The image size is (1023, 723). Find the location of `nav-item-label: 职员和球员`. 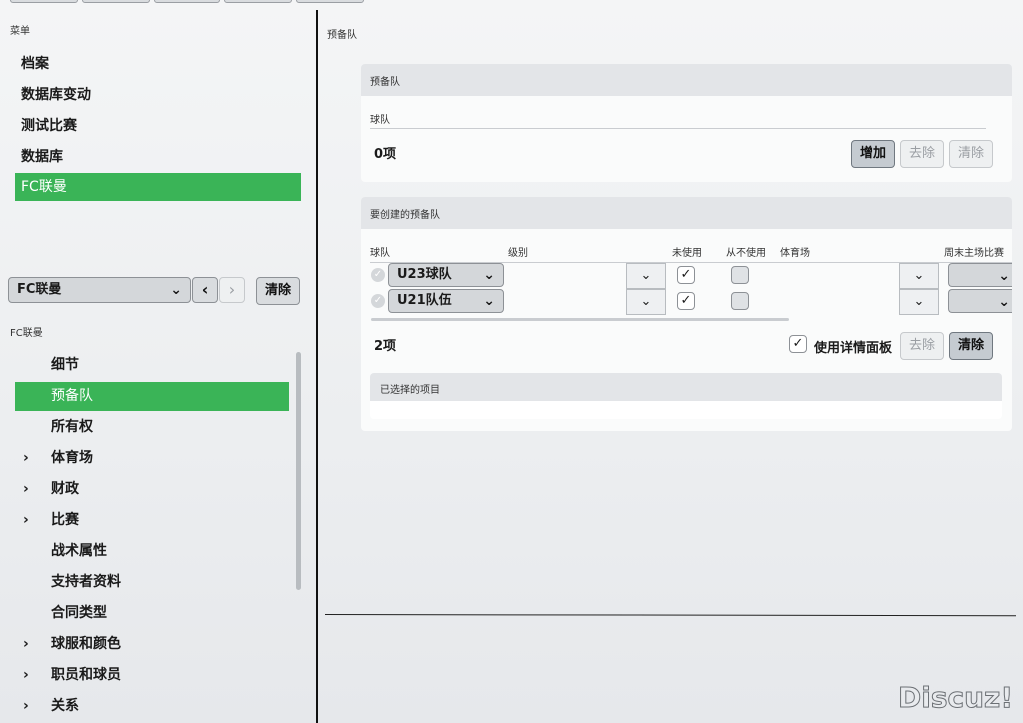

nav-item-label: 职员和球员 is located at coordinates (86, 675).